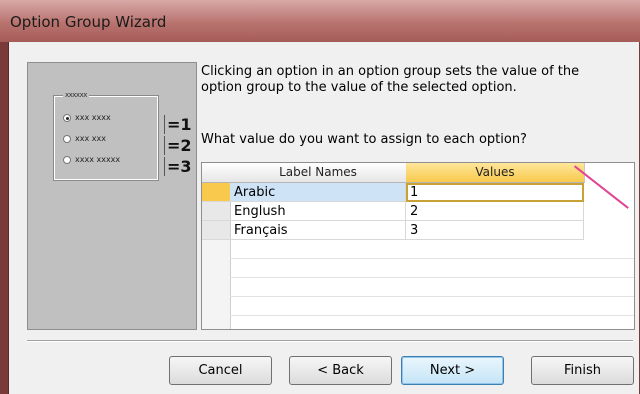 The height and width of the screenshot is (394, 640). What do you see at coordinates (318, 230) in the screenshot?
I see `cell-label-3: Français` at bounding box center [318, 230].